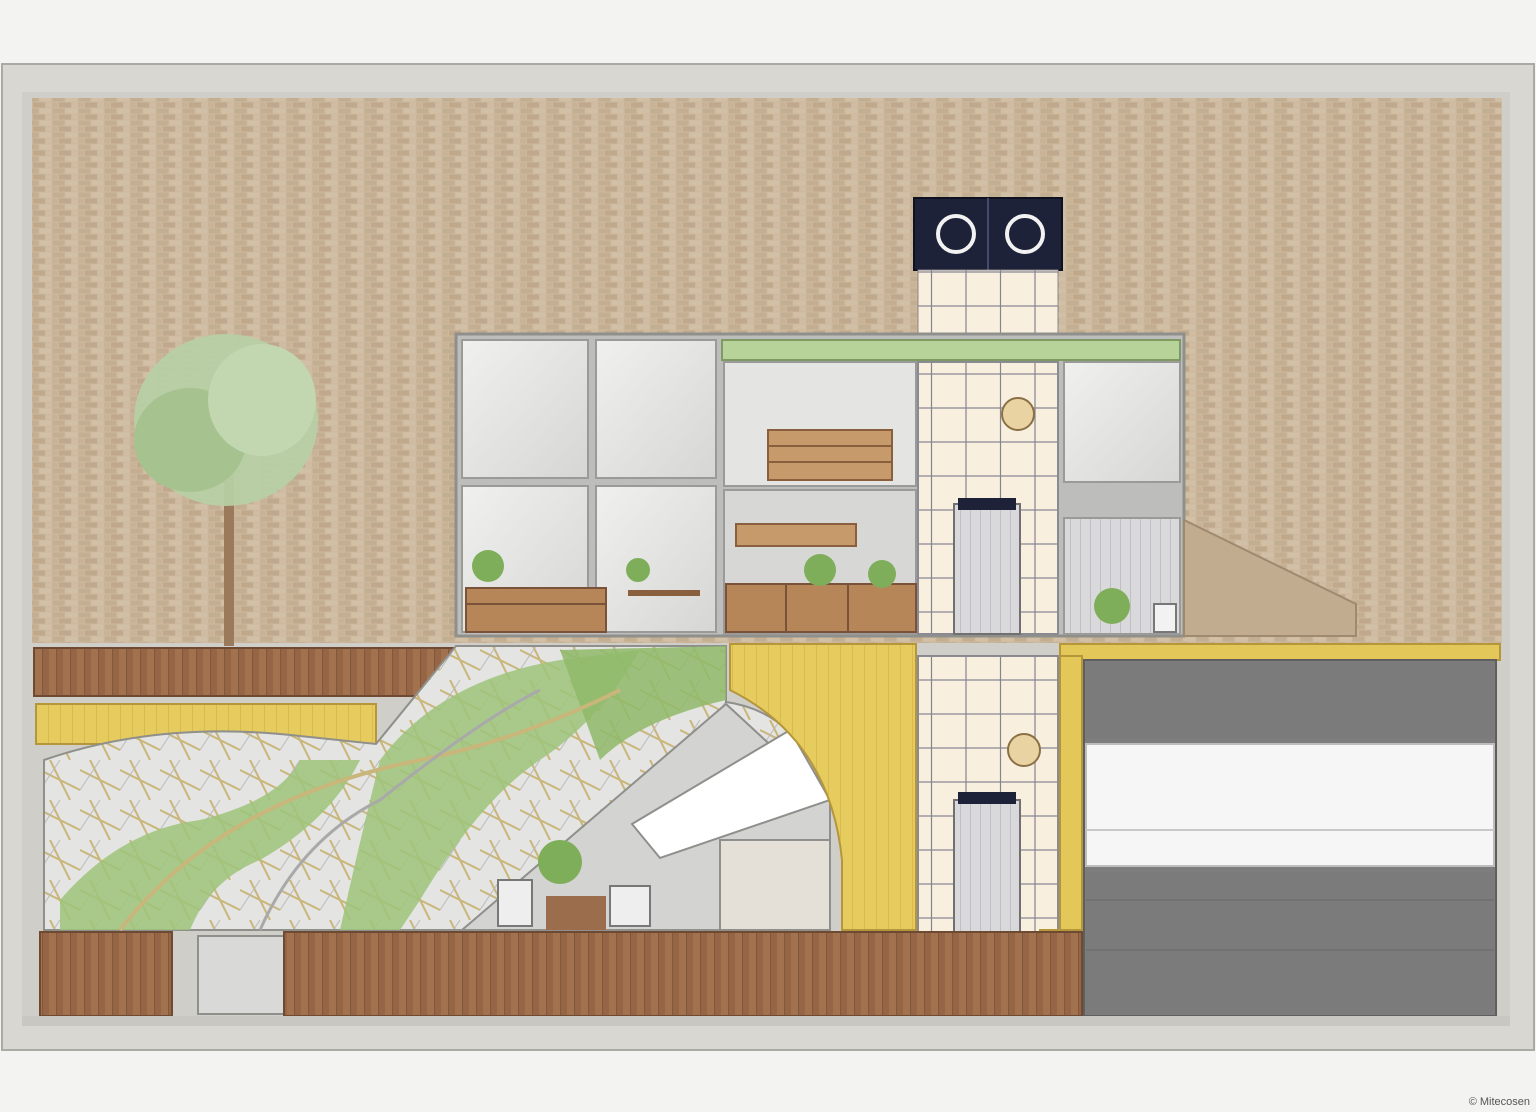  I want to click on upper-glass-volume, so click(820, 485).